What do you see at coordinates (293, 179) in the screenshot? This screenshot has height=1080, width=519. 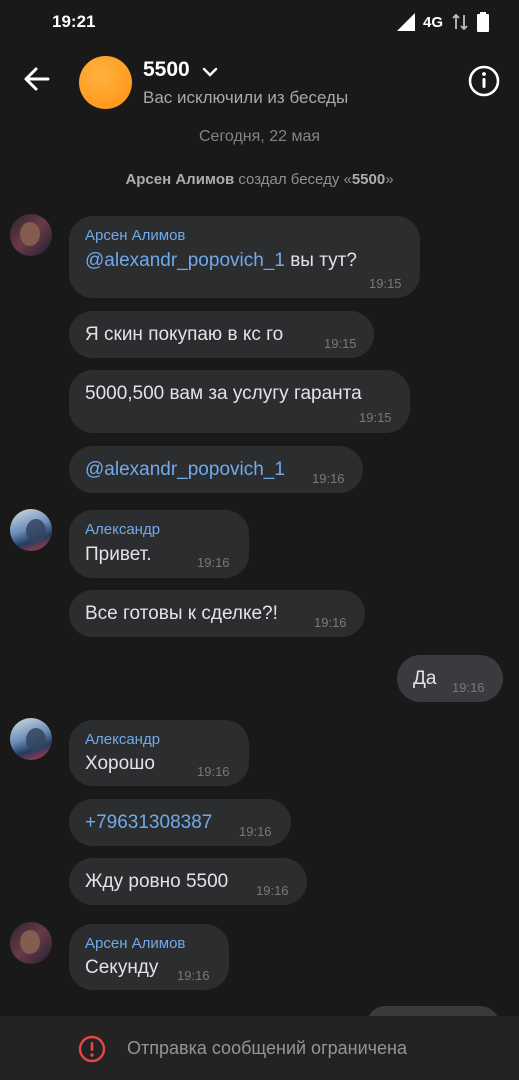 I see `system-message-text: создал беседу «` at bounding box center [293, 179].